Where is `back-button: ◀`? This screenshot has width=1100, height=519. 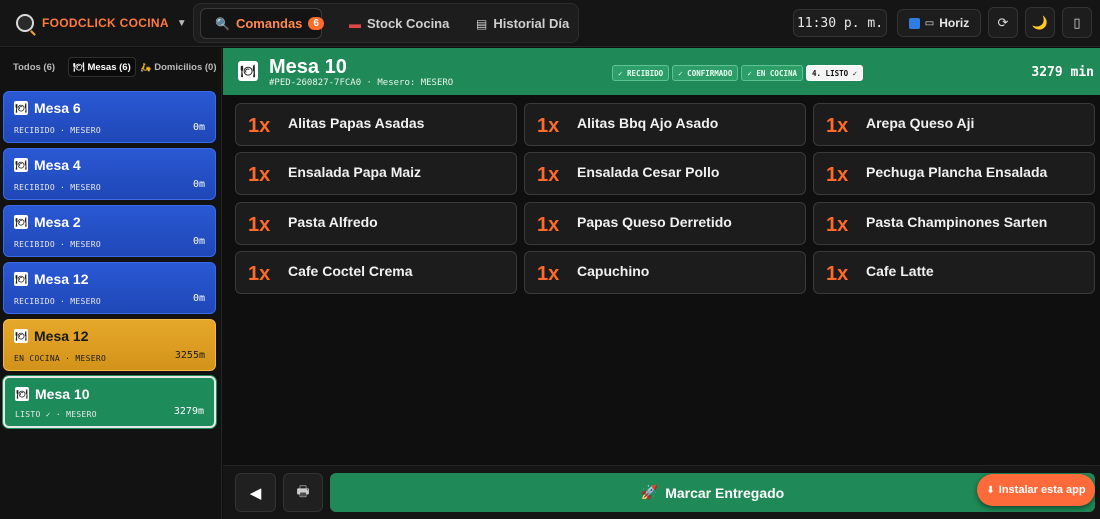
back-button: ◀ is located at coordinates (255, 492).